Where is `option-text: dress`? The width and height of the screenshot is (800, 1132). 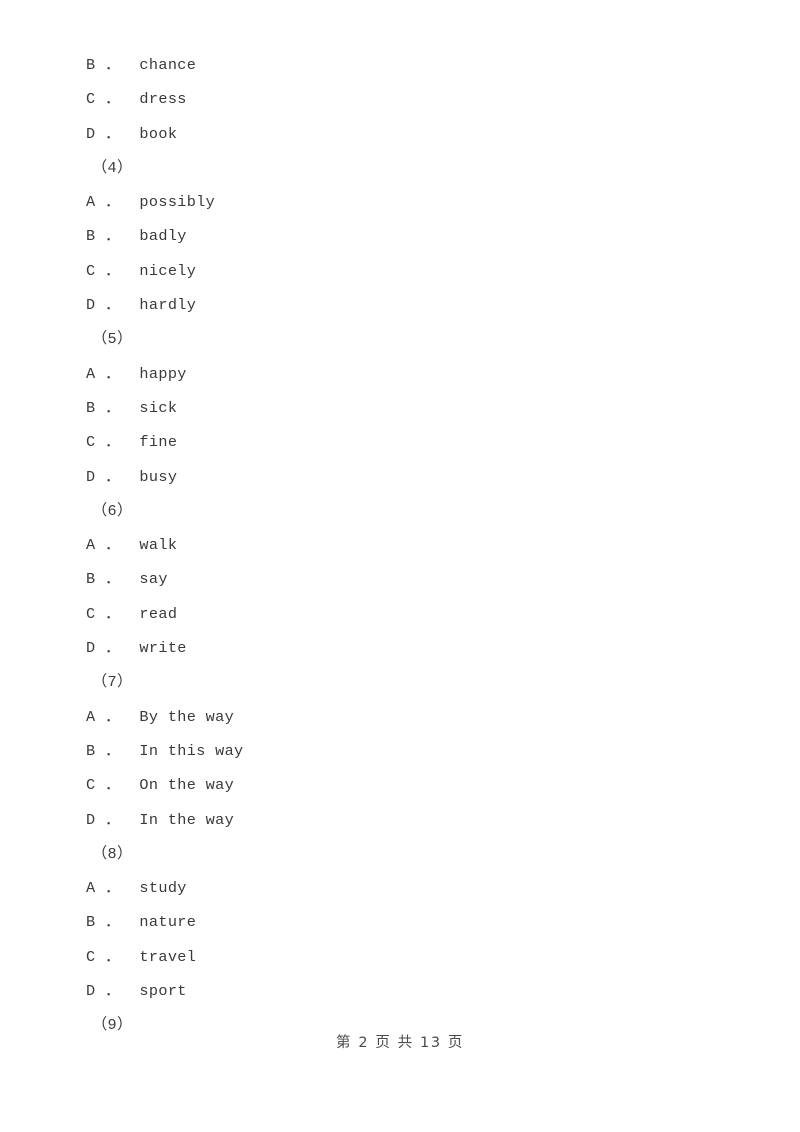 option-text: dress is located at coordinates (163, 99).